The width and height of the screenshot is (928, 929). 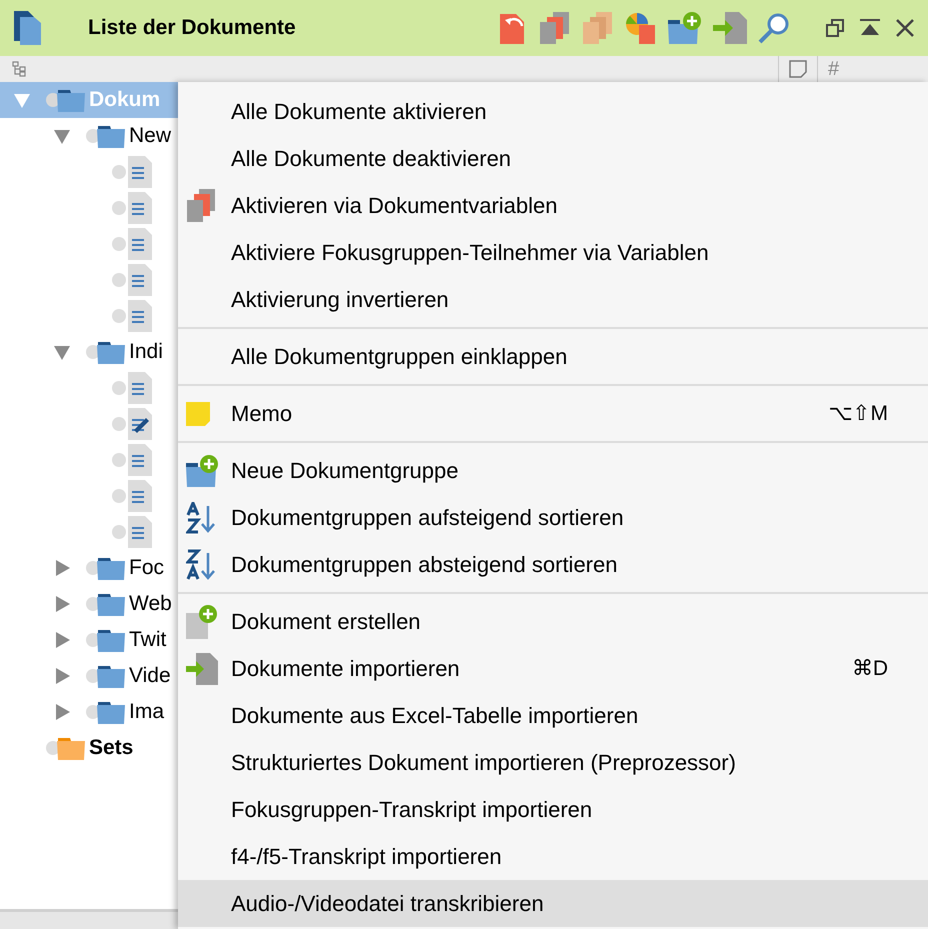 What do you see at coordinates (124, 100) in the screenshot?
I see `tree-label: Dokum` at bounding box center [124, 100].